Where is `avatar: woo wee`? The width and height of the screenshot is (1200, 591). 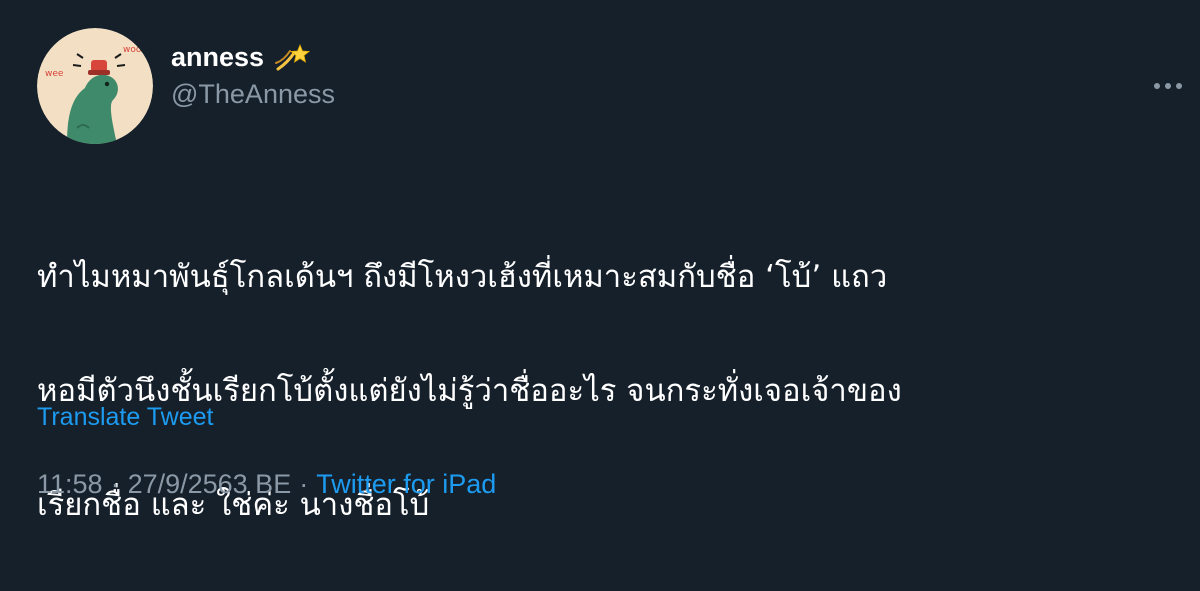 avatar: woo wee is located at coordinates (95, 86).